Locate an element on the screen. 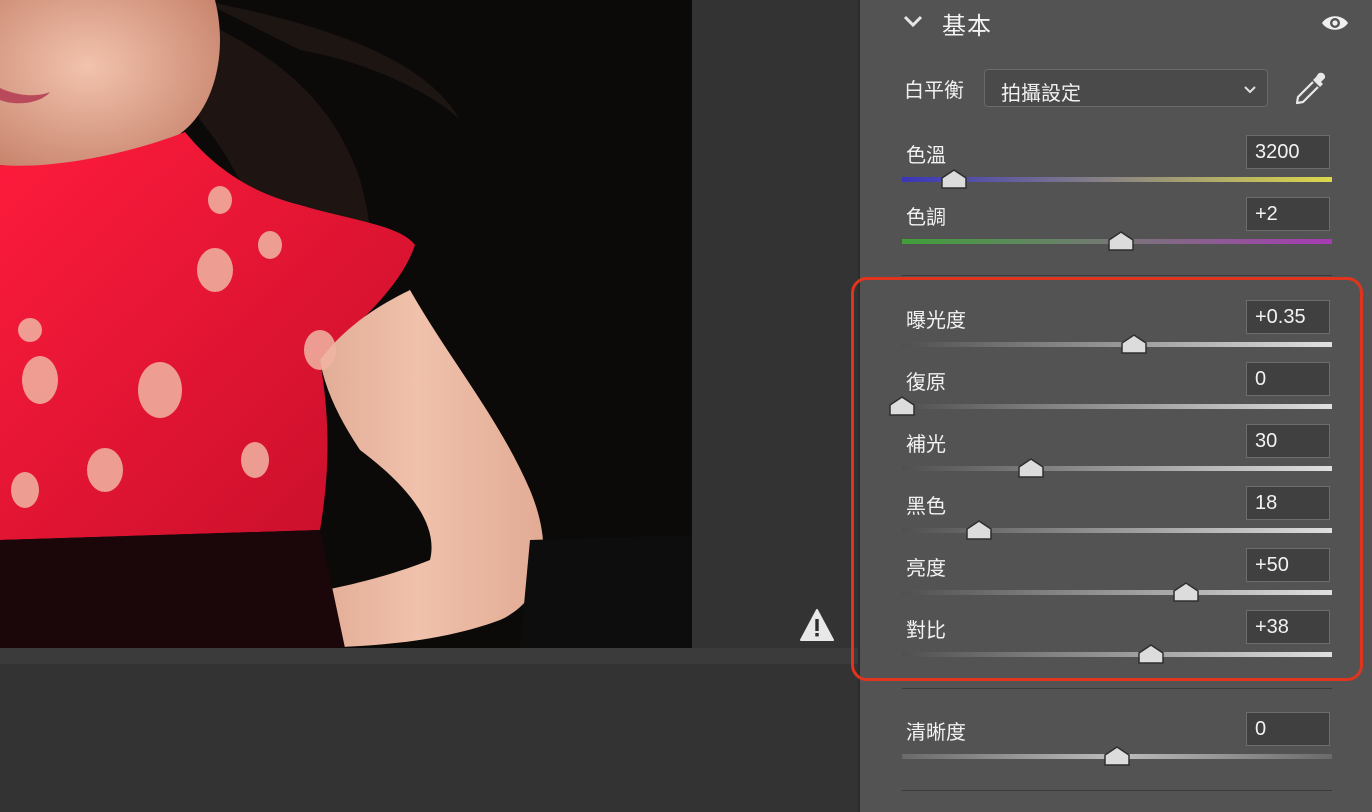 The width and height of the screenshot is (1372, 812). slider-row-temperature: 色溫 3200 is located at coordinates (1116, 162).